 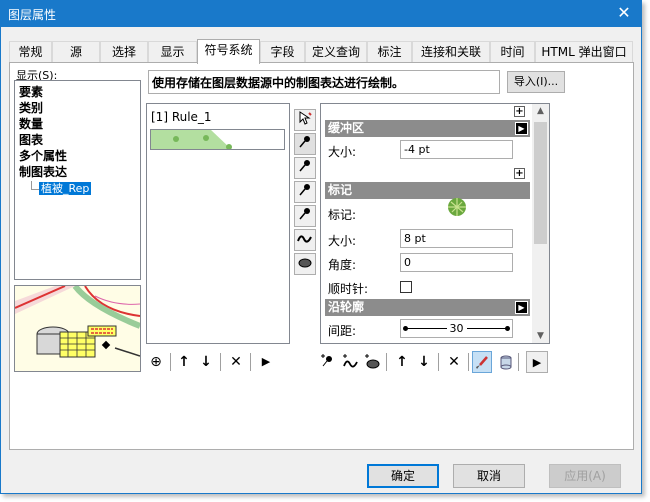 What do you see at coordinates (156, 362) in the screenshot?
I see `add-rule-icon: ⊕` at bounding box center [156, 362].